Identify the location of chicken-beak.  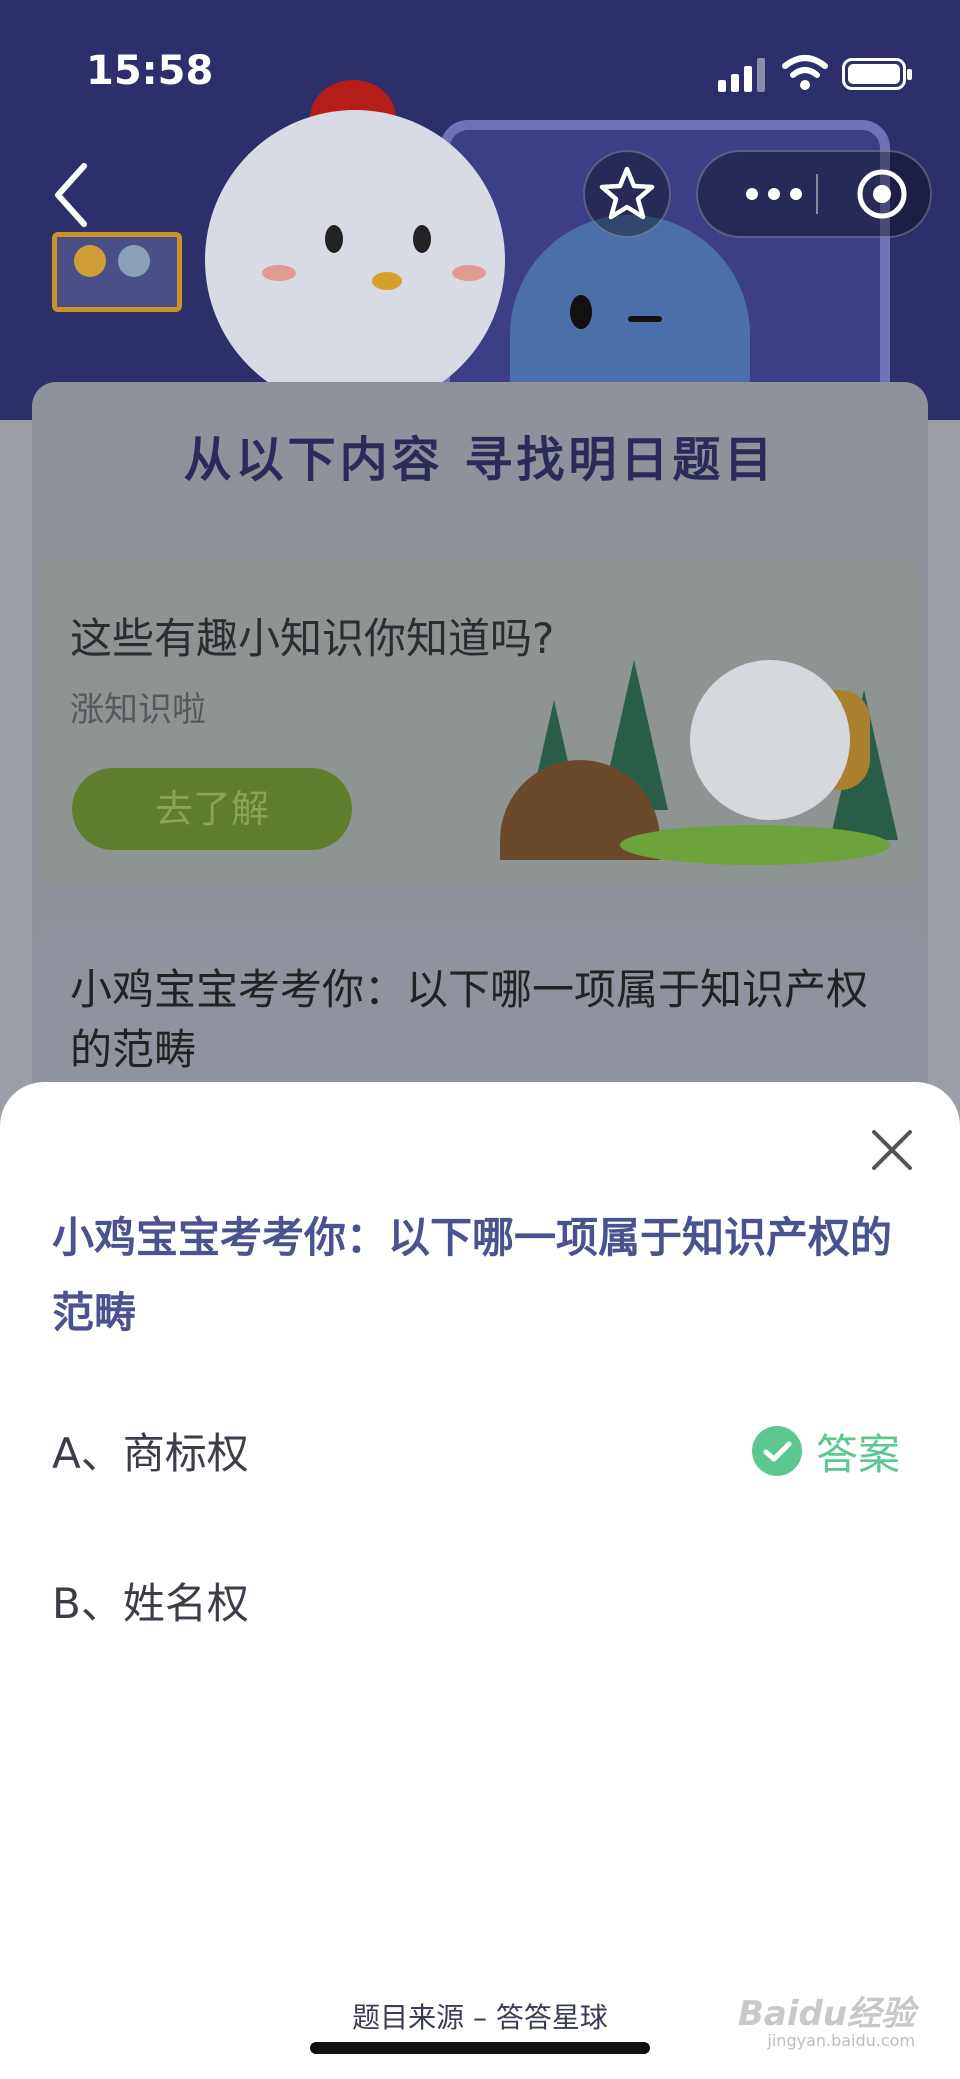
(387, 281).